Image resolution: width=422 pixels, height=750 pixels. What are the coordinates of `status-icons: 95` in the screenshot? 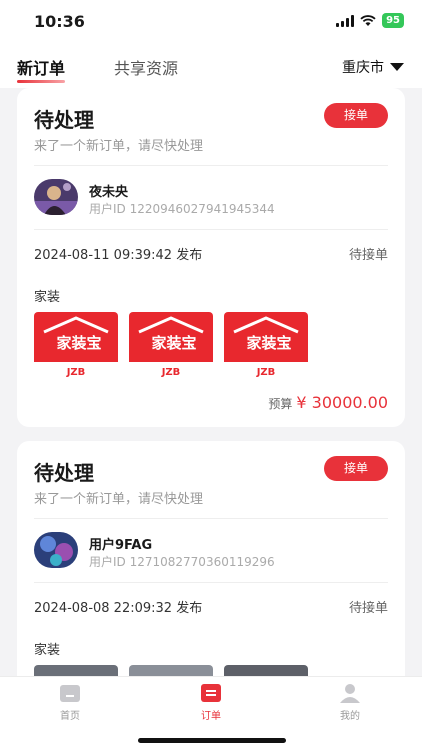 It's located at (370, 20).